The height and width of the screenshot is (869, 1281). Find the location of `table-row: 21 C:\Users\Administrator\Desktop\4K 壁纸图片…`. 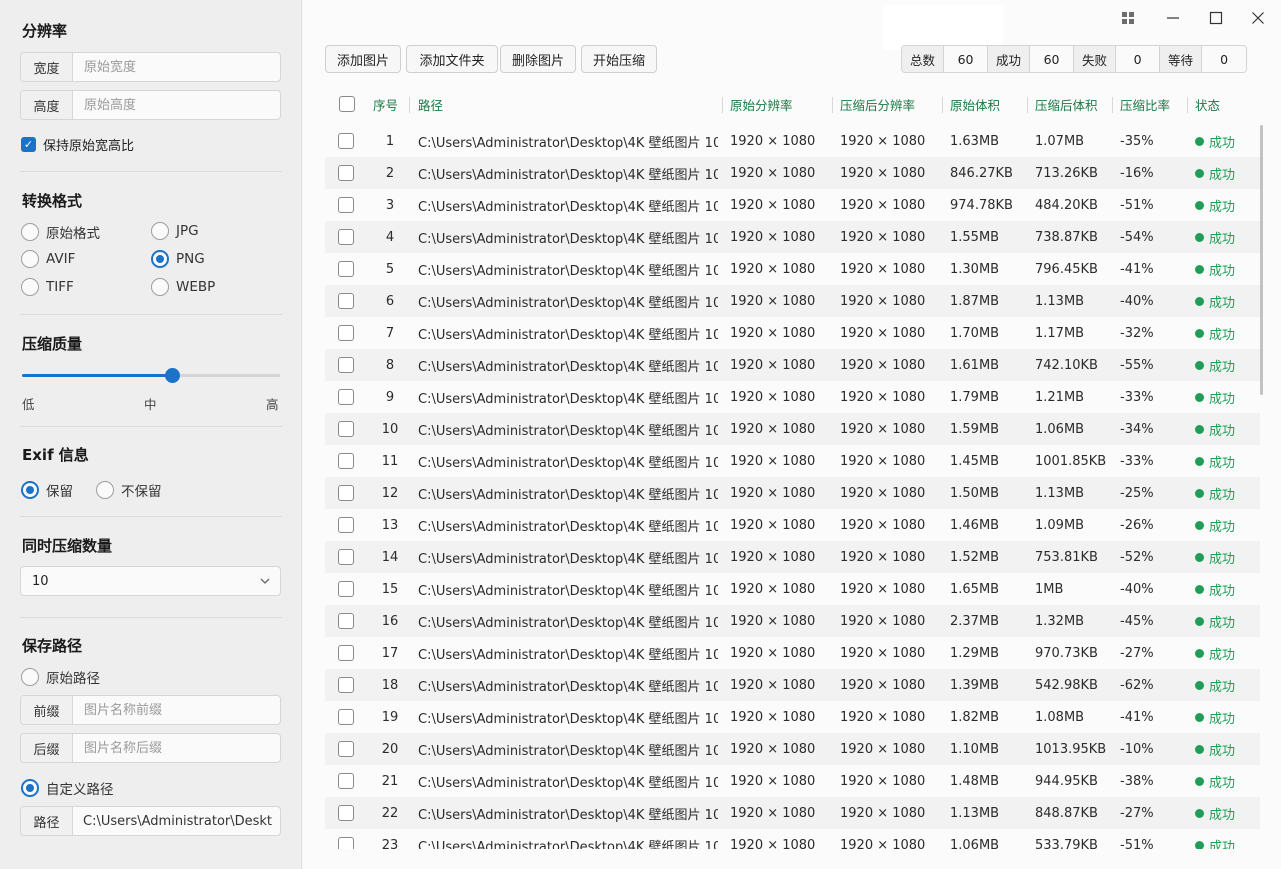

table-row: 21 C:\Users\Administrator\Desktop\4K 壁纸图片… is located at coordinates (792, 781).